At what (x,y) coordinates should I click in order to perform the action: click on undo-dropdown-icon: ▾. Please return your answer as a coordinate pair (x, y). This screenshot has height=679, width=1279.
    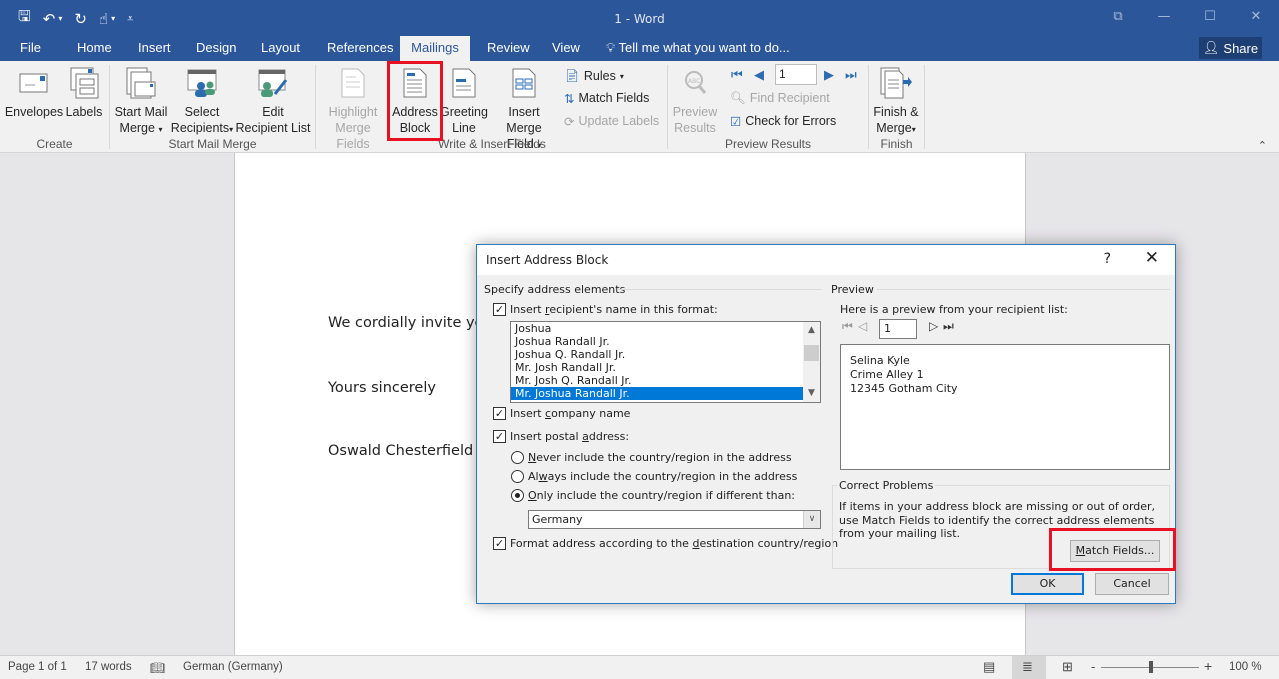
    Looking at the image, I should click on (60, 18).